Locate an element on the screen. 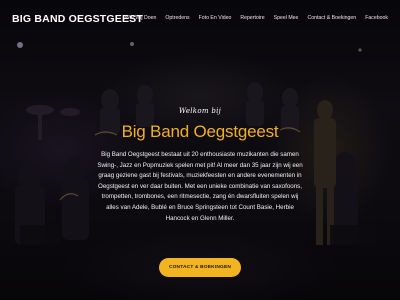  welcome-script-text: Welkom bij is located at coordinates (200, 111).